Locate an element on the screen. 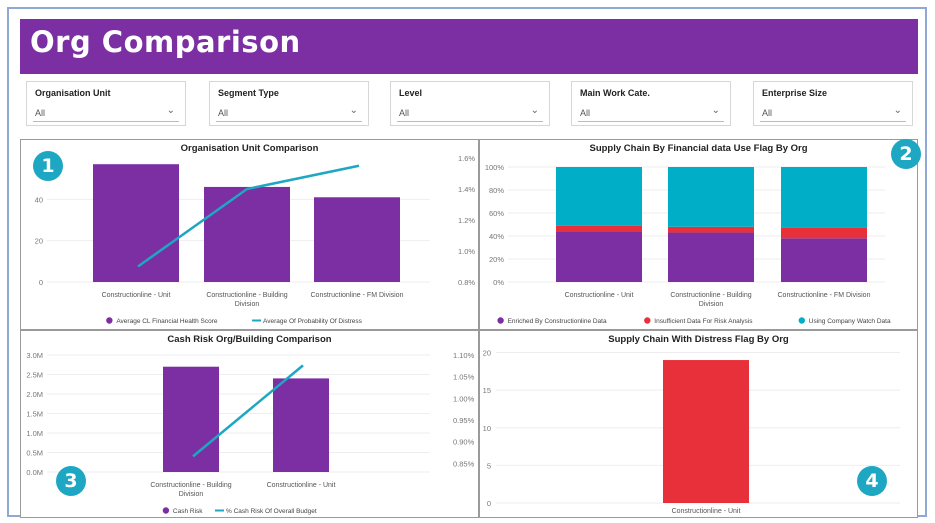  filter-label: Level is located at coordinates (411, 93).